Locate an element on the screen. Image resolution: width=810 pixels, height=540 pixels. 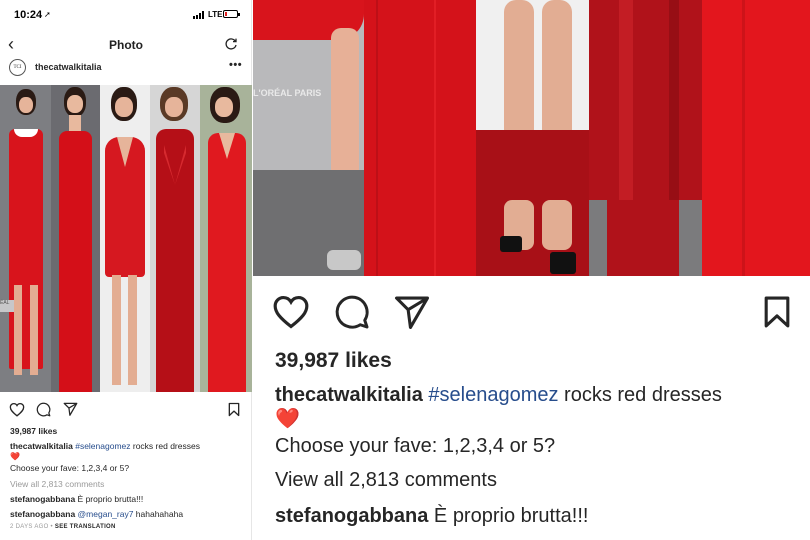
post-actions is located at coordinates (126, 410).